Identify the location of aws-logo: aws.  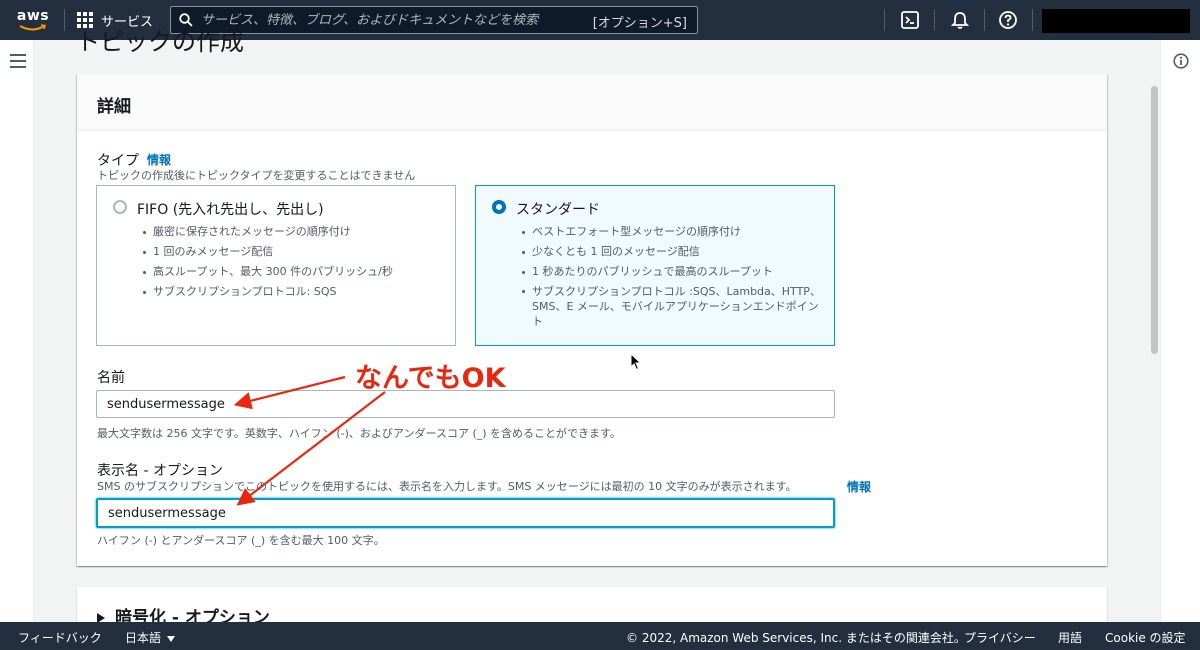
(33, 20).